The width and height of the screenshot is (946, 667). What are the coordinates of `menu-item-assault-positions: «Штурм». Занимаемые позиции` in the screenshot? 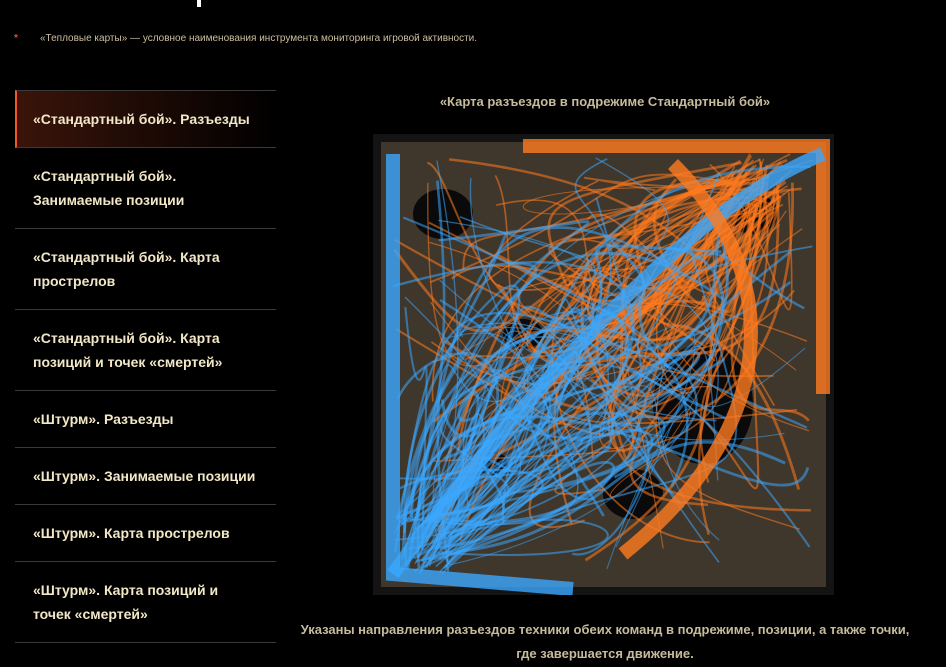 It's located at (145, 476).